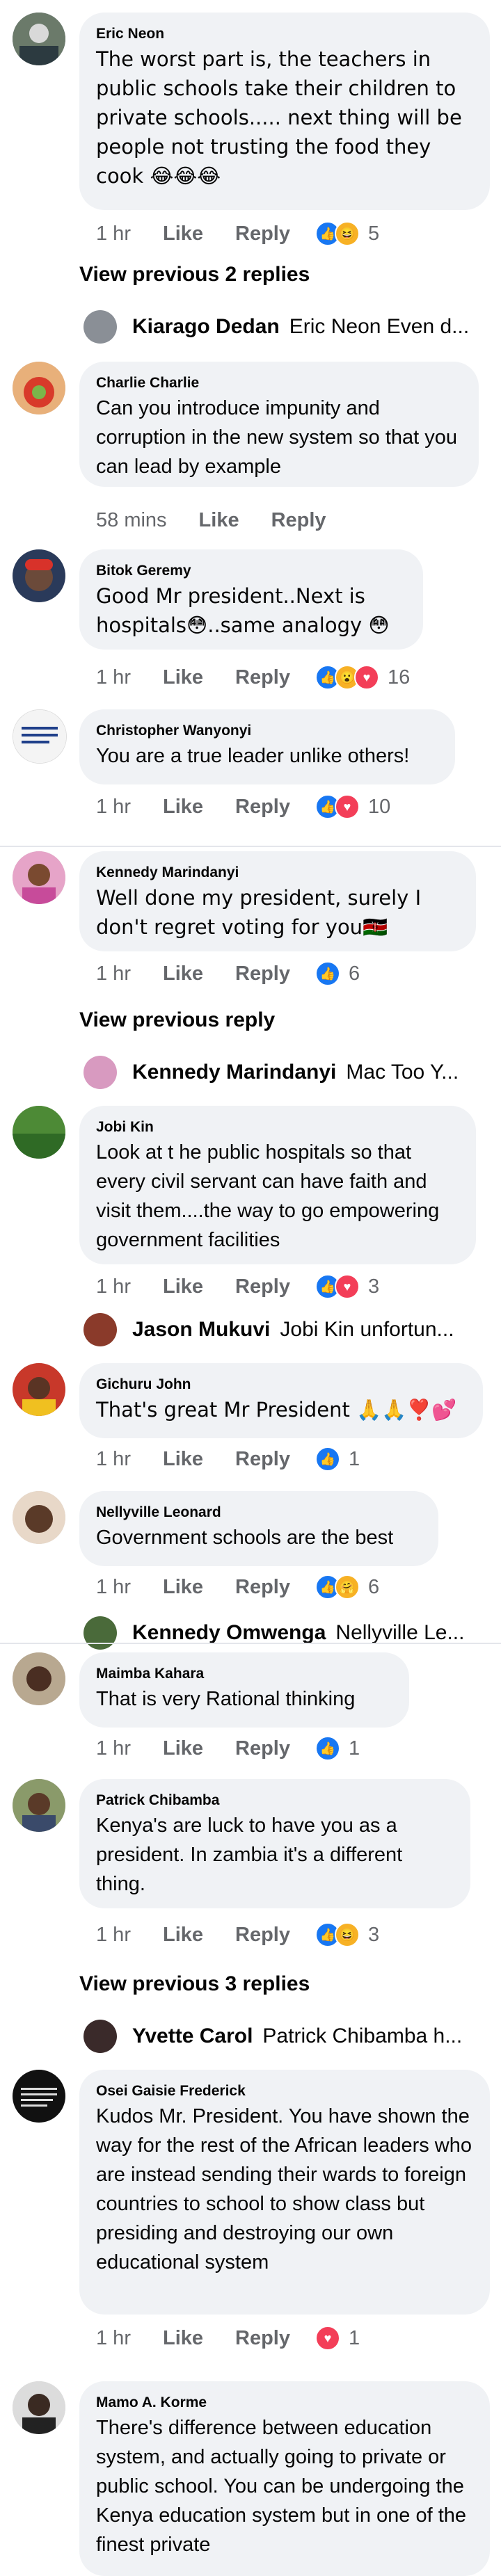 The width and height of the screenshot is (501, 2576). Describe the element at coordinates (234, 1072) in the screenshot. I see `reply-author: Kennedy Marindanyi` at that location.